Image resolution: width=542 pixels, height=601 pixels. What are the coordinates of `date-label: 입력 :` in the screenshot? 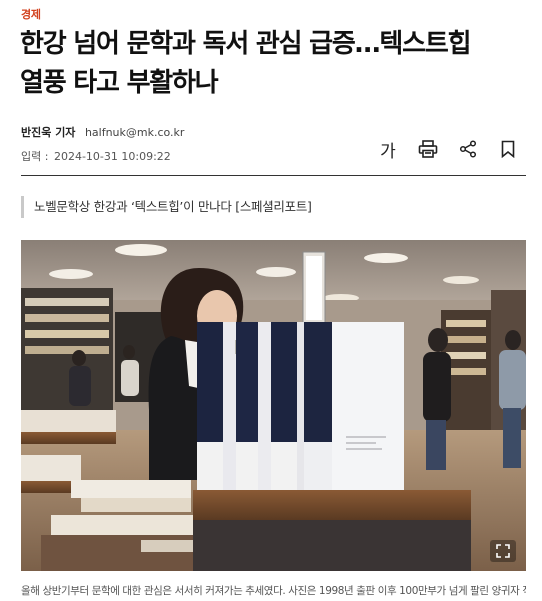 It's located at (35, 156).